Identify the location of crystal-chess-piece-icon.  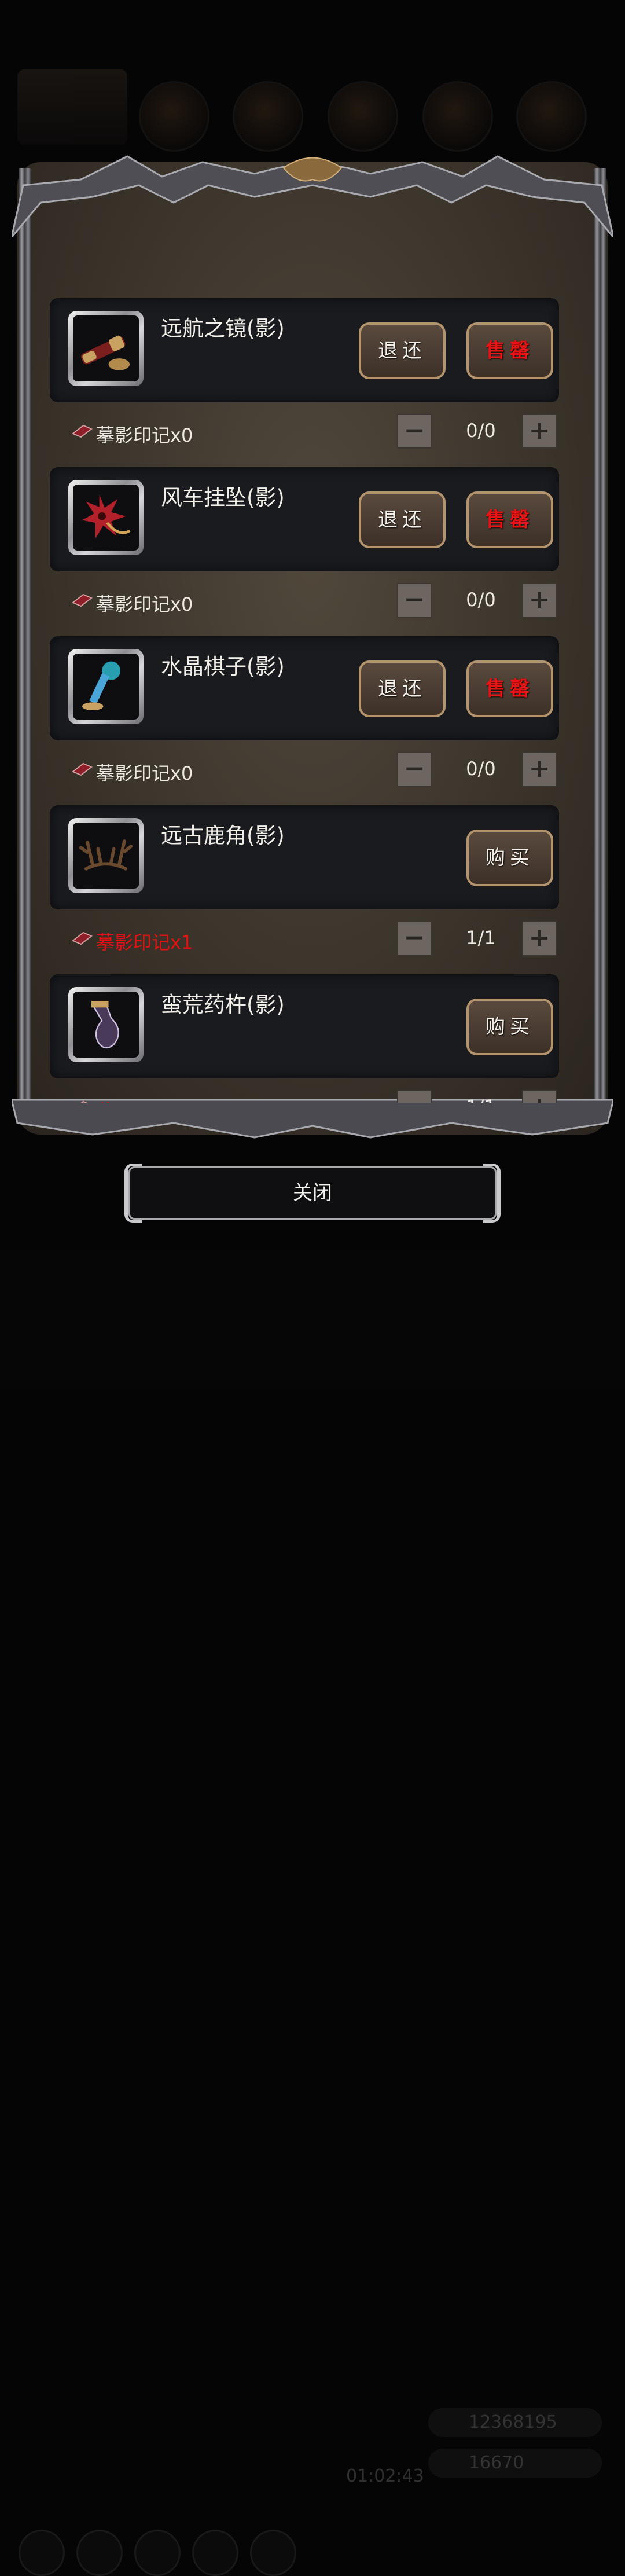
(106, 687).